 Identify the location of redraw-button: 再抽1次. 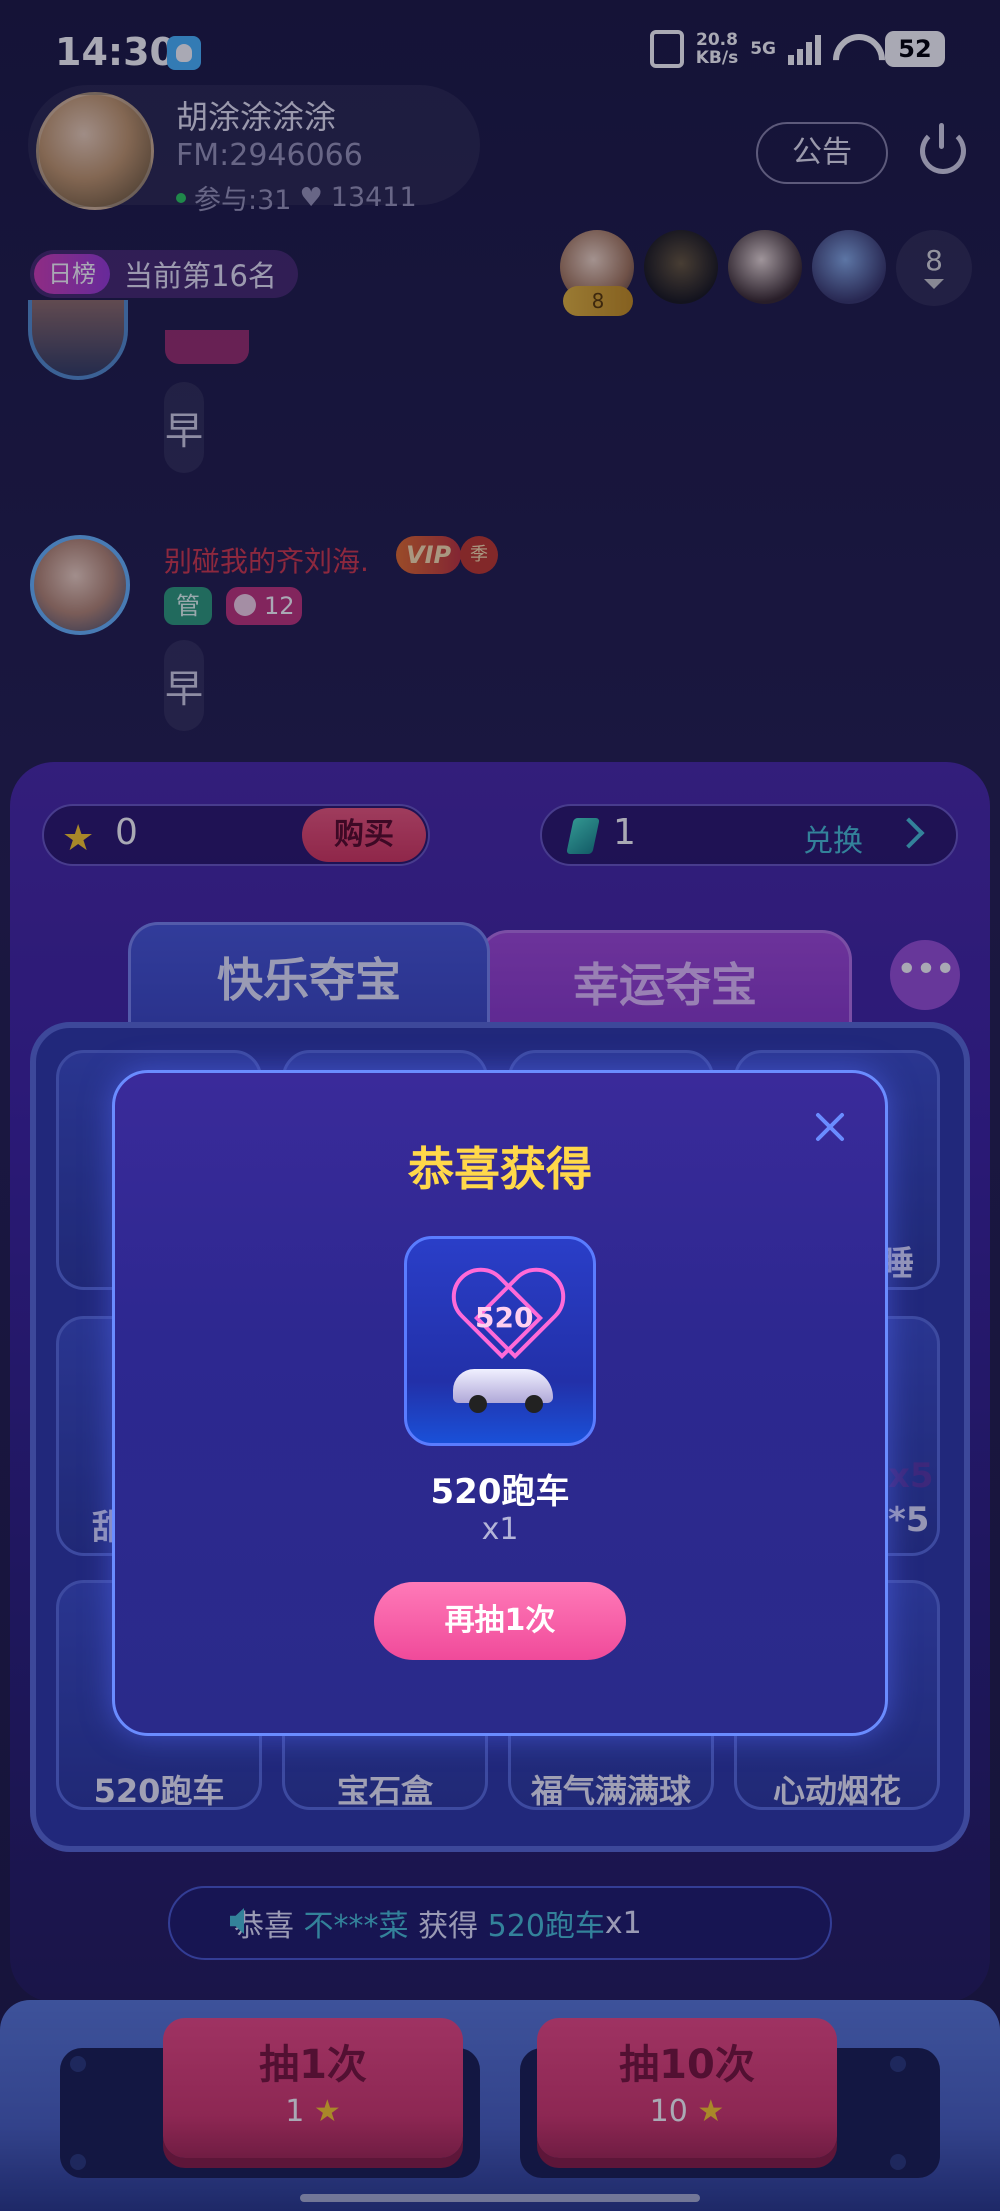
(500, 1621).